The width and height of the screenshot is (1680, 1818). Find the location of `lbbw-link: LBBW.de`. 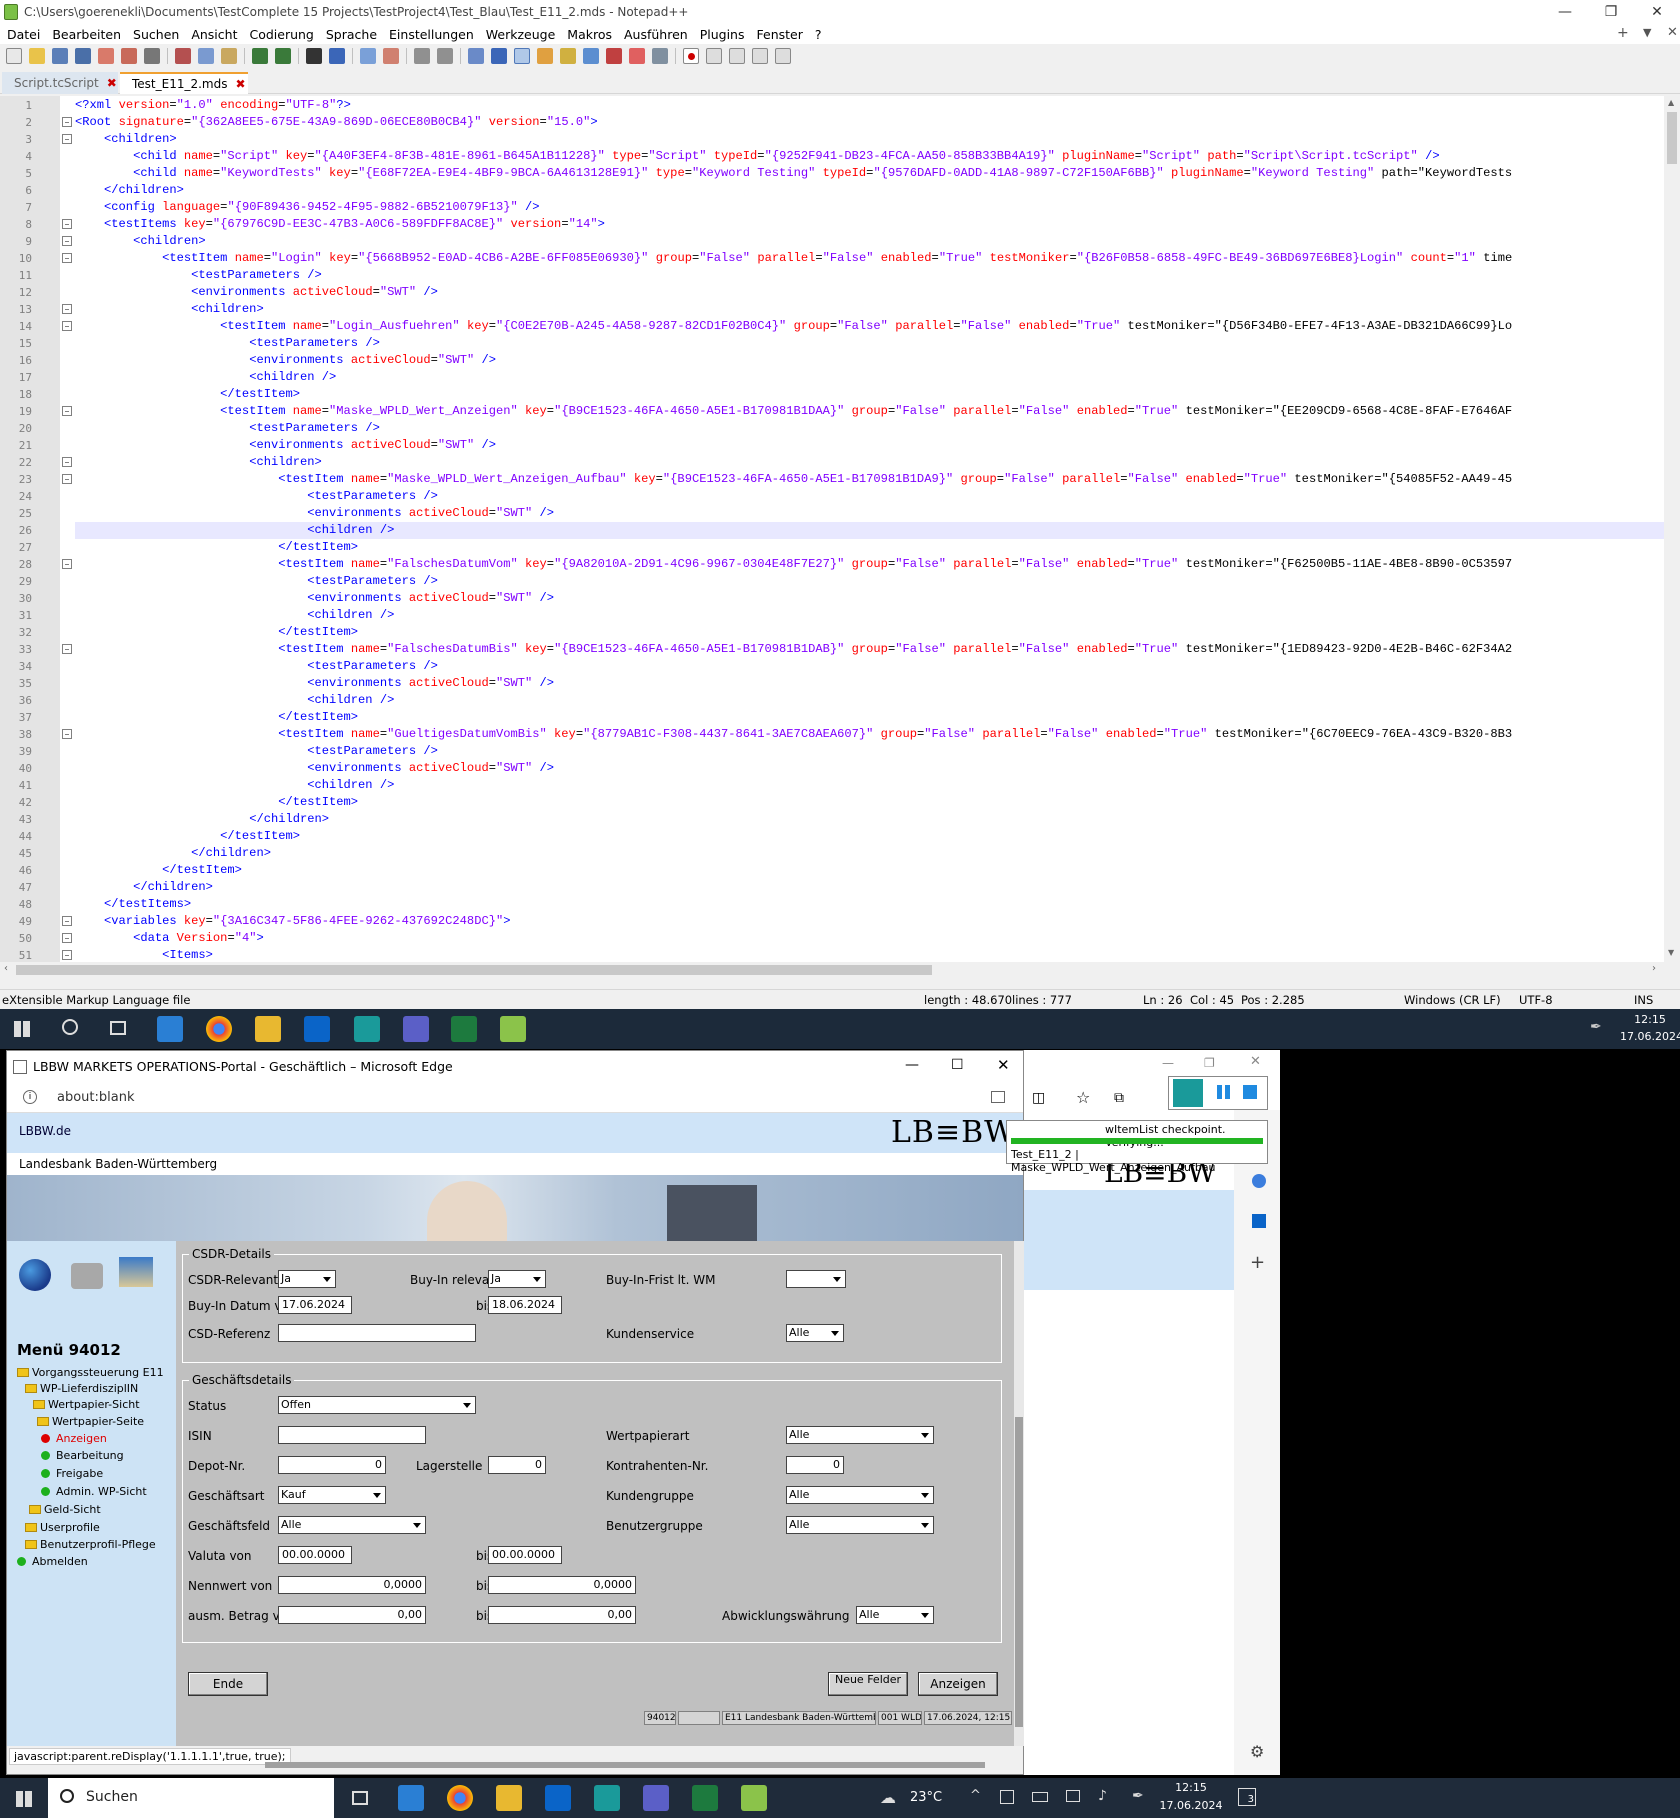

lbbw-link: LBBW.de is located at coordinates (45, 1131).